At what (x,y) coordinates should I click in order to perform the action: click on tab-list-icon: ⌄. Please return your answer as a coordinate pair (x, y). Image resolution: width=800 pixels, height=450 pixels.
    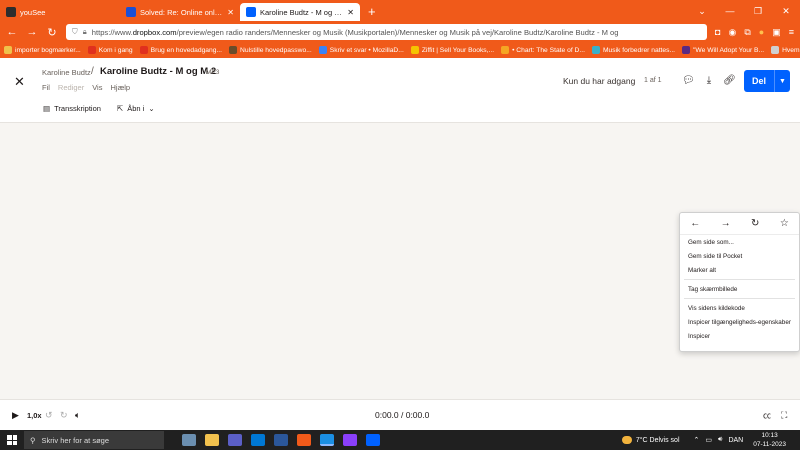
    Looking at the image, I should click on (702, 11).